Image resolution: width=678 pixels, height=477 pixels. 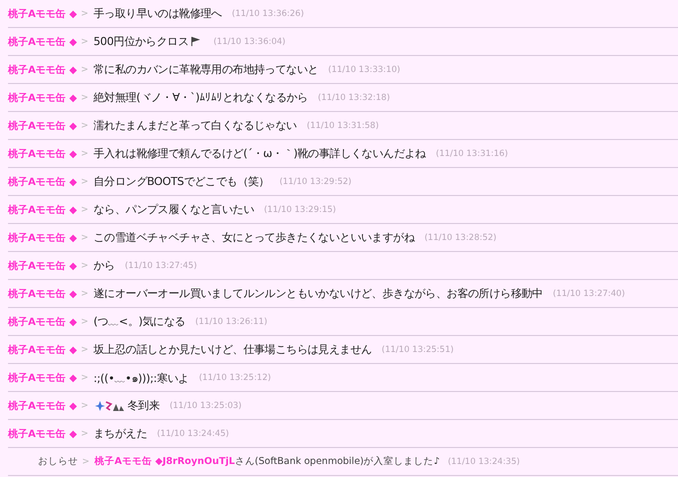 I want to click on message-text: (つ﹏<。)気になる, so click(x=139, y=321).